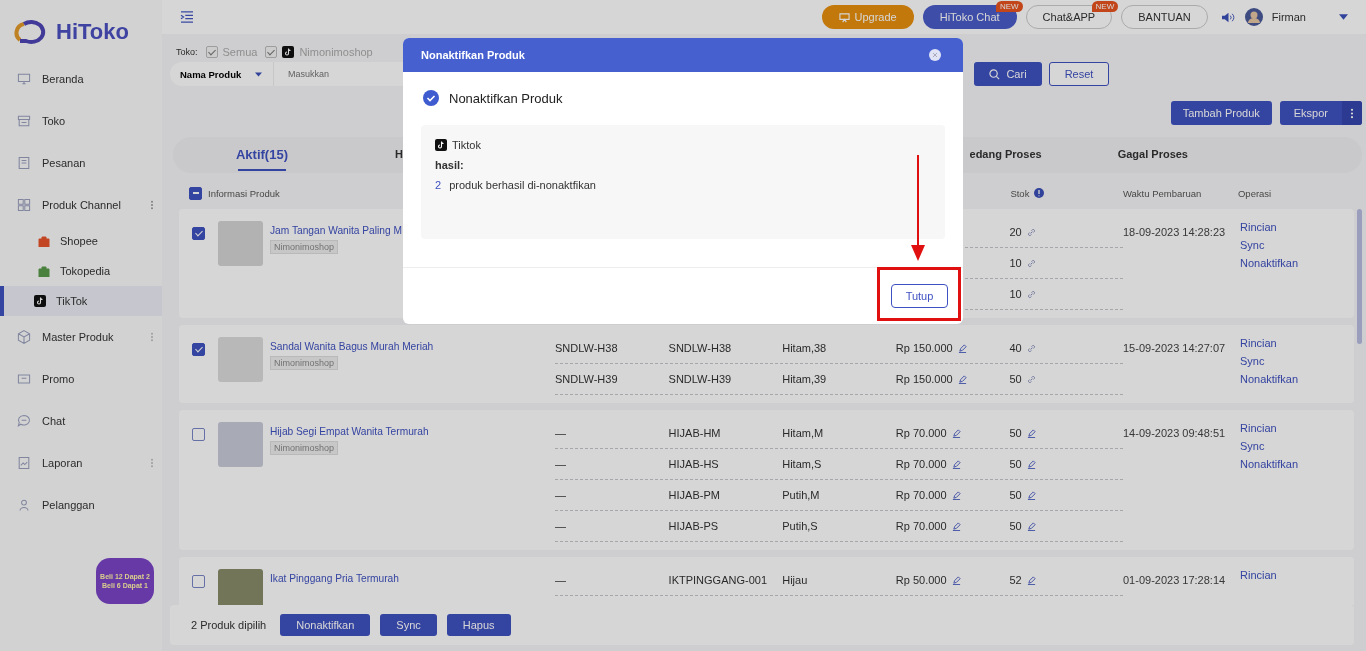 The image size is (1366, 651). Describe the element at coordinates (92, 32) in the screenshot. I see `brand-name: HiToko` at that location.